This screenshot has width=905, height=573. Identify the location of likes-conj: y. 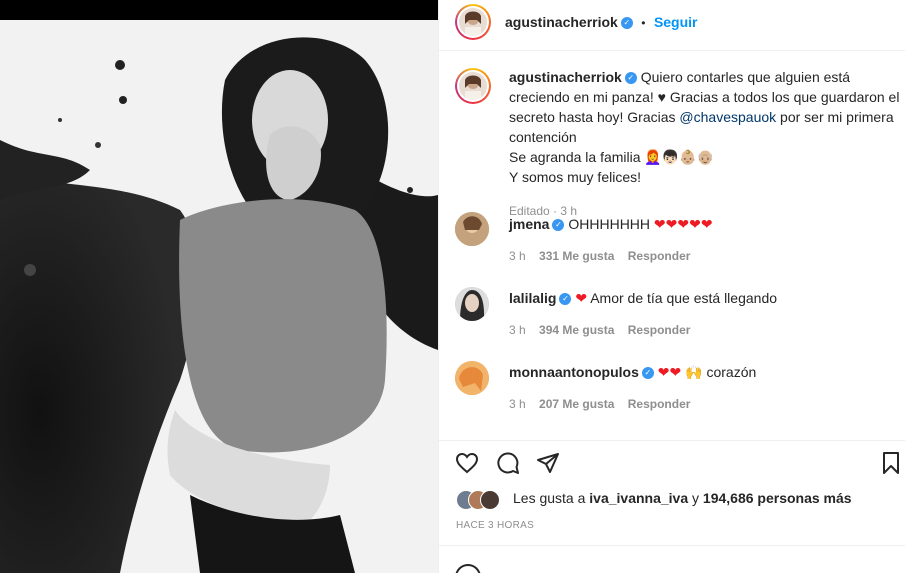
(696, 498).